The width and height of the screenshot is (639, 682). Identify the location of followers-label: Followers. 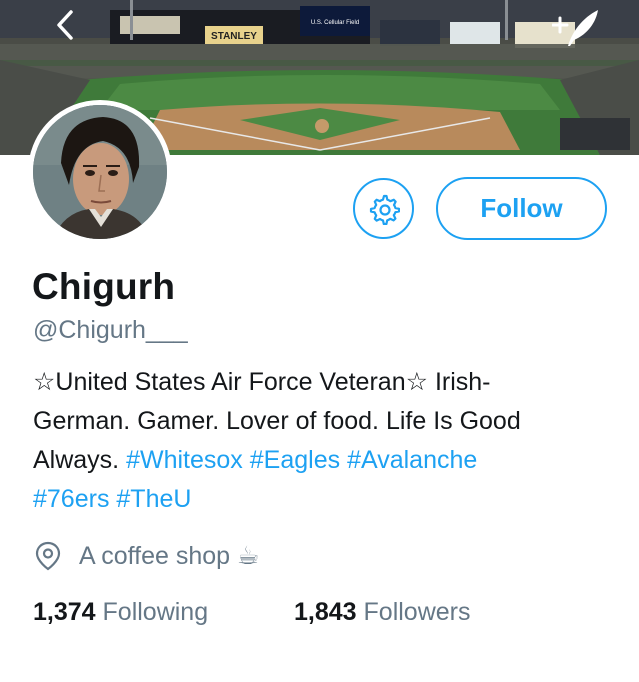
(417, 612).